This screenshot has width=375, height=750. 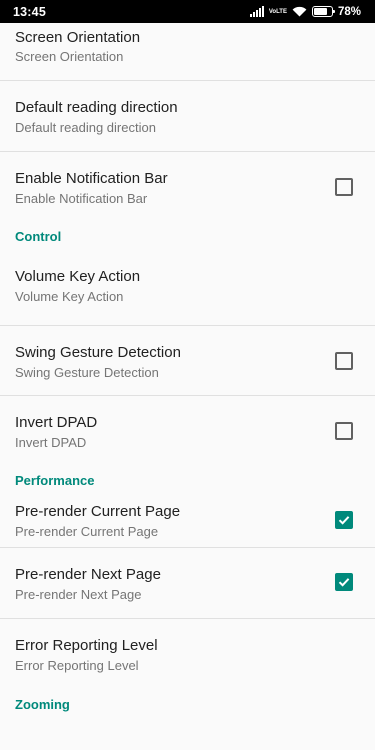 What do you see at coordinates (323, 11) in the screenshot?
I see `battery-icon` at bounding box center [323, 11].